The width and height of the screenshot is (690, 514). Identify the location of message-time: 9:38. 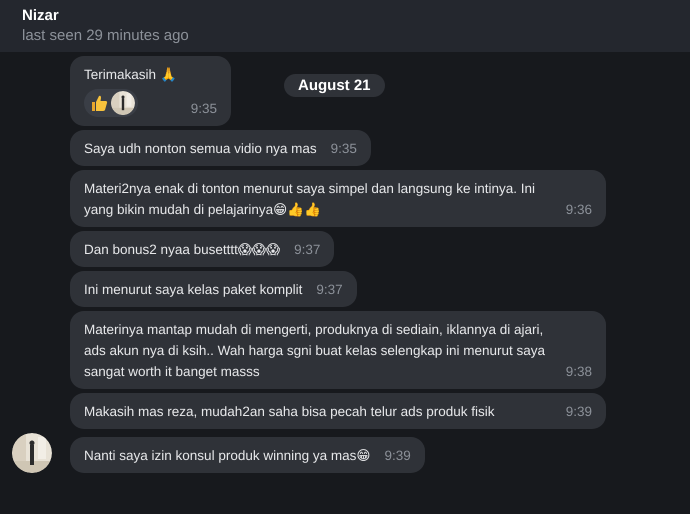
(579, 372).